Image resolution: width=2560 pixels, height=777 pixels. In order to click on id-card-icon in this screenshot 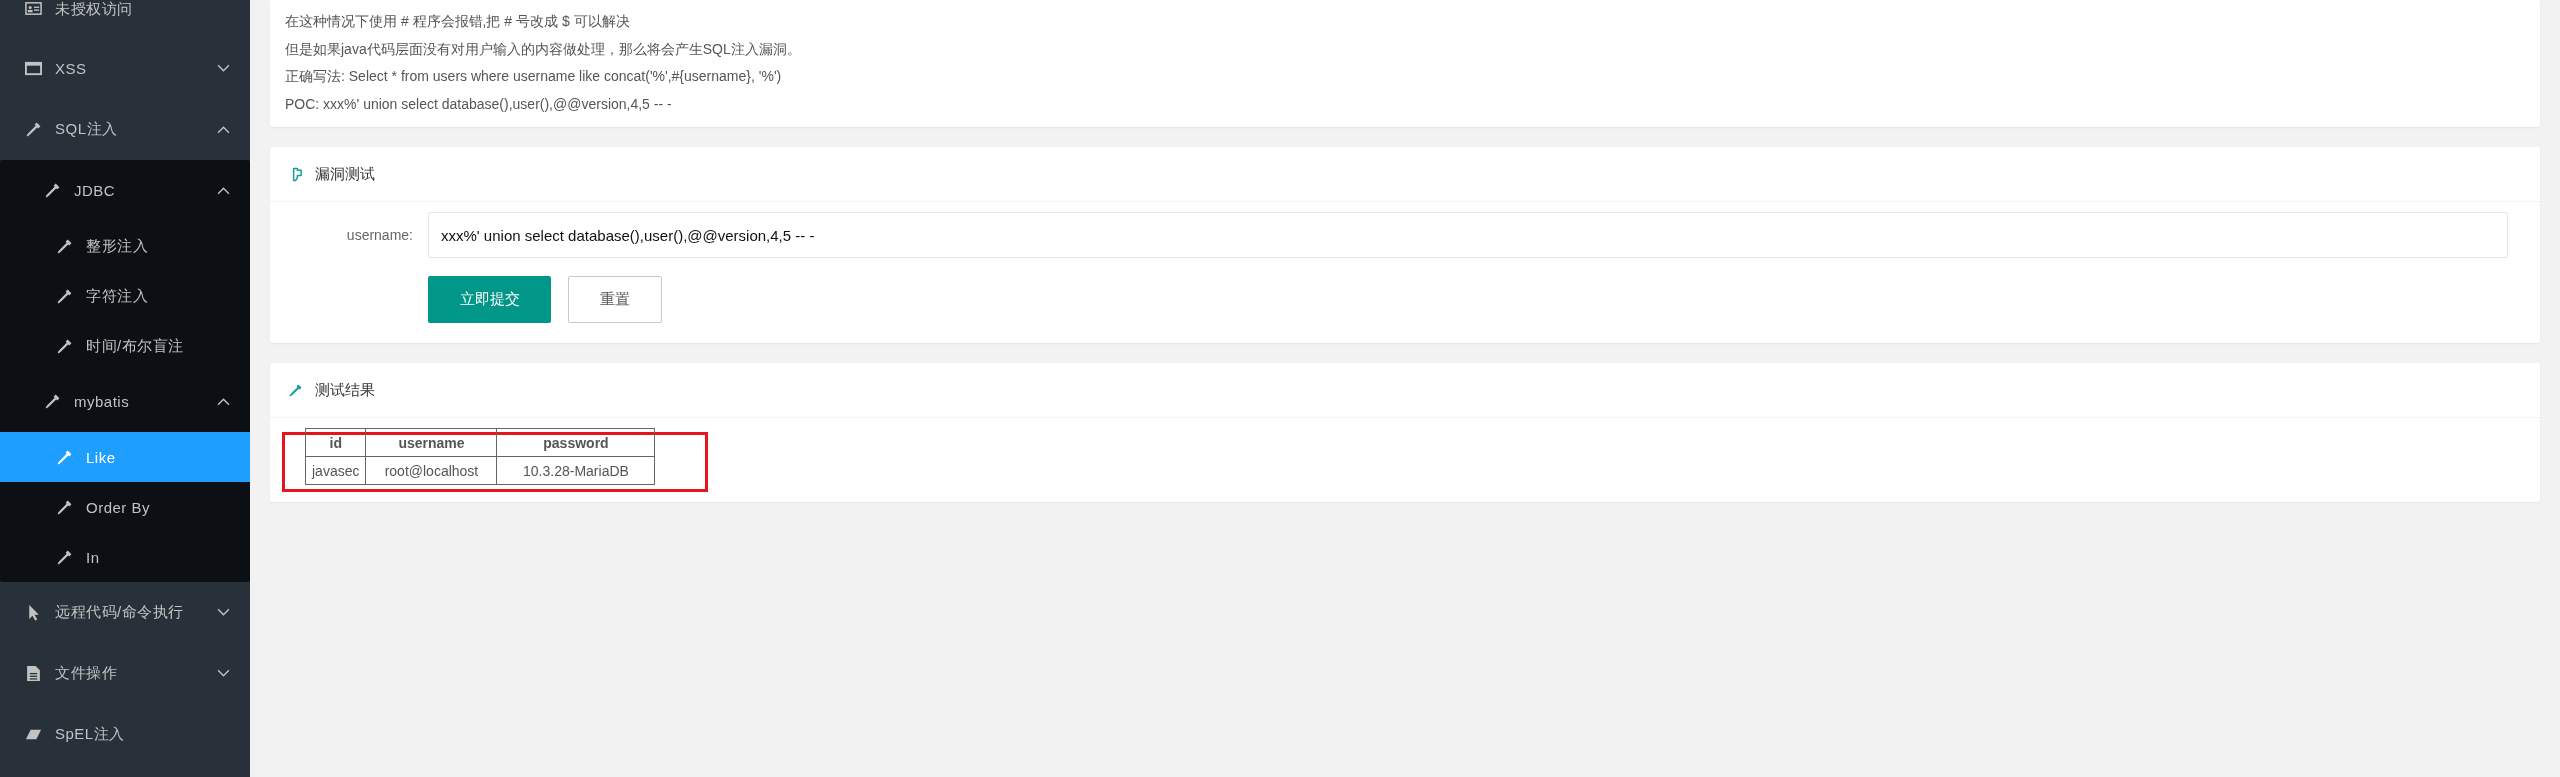, I will do `click(33, 8)`.